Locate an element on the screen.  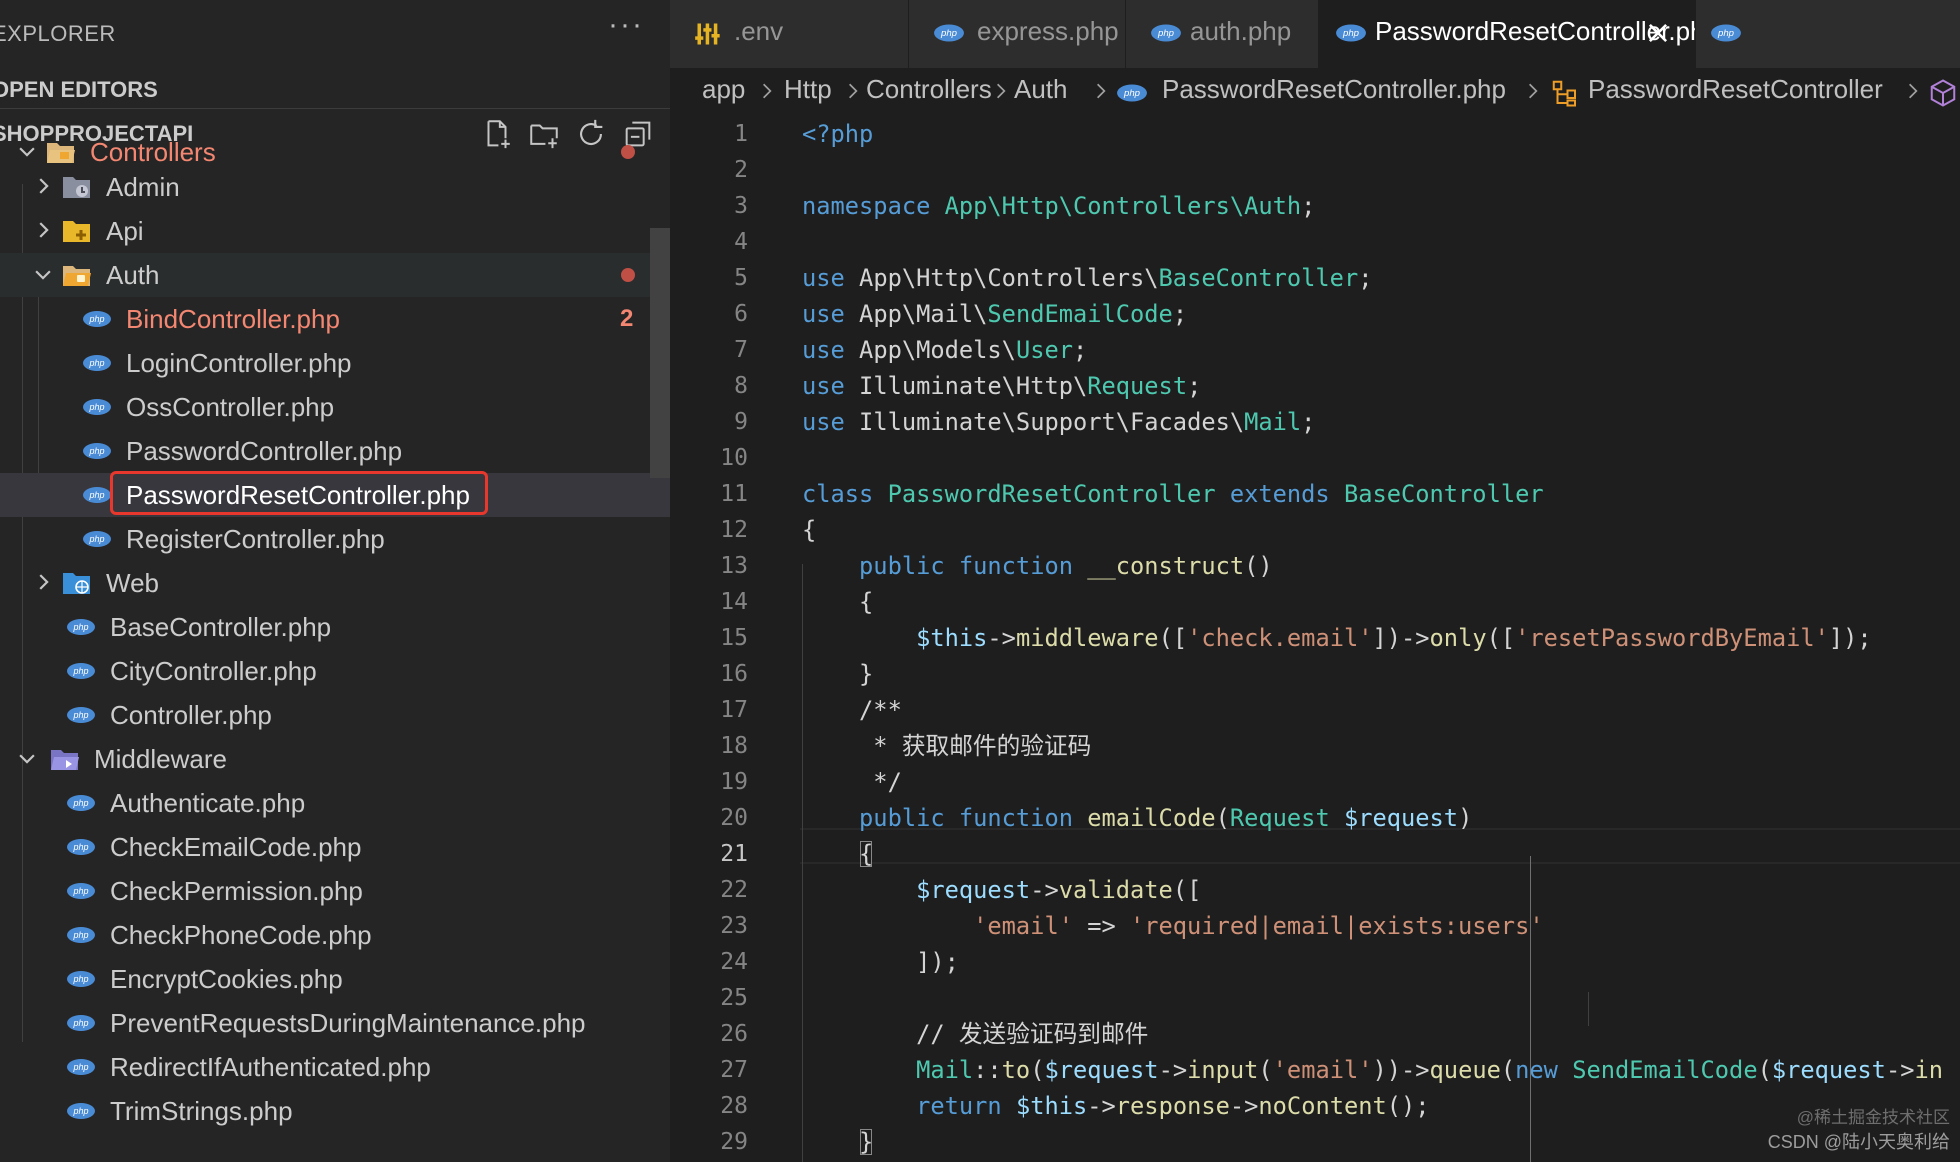
settings-sliders-icon is located at coordinates (707, 34).